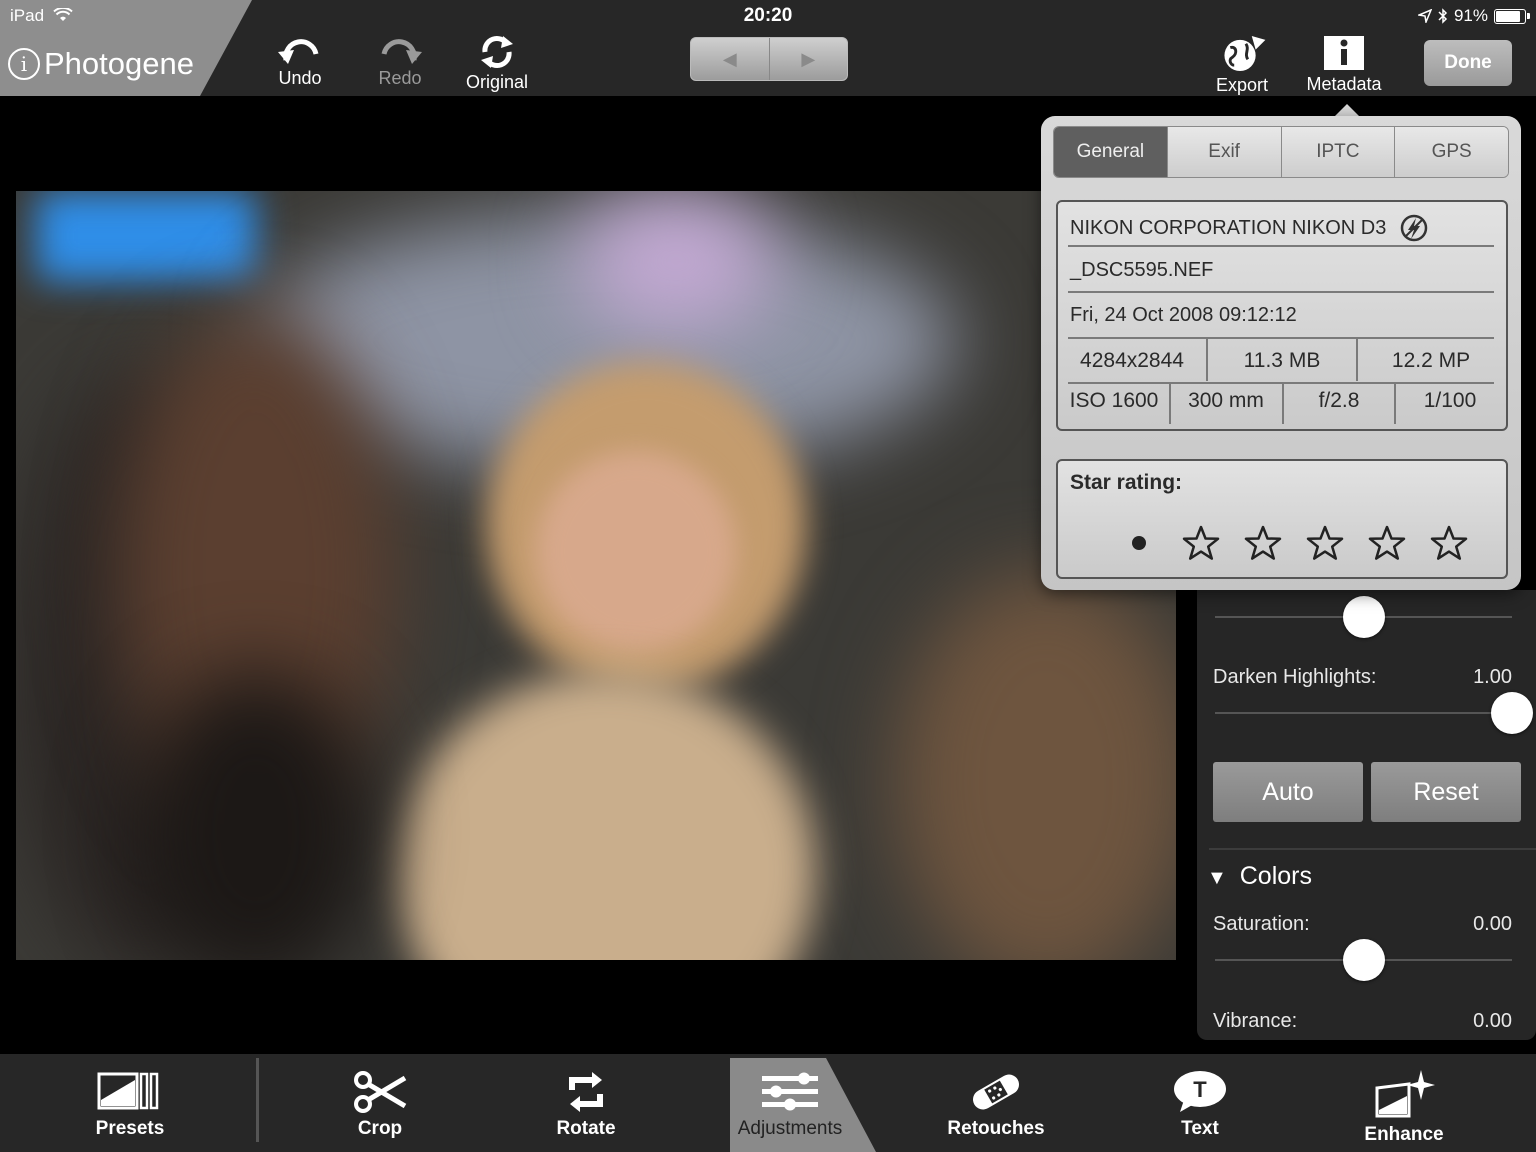  I want to click on tab-exif: Exif, so click(1223, 152).